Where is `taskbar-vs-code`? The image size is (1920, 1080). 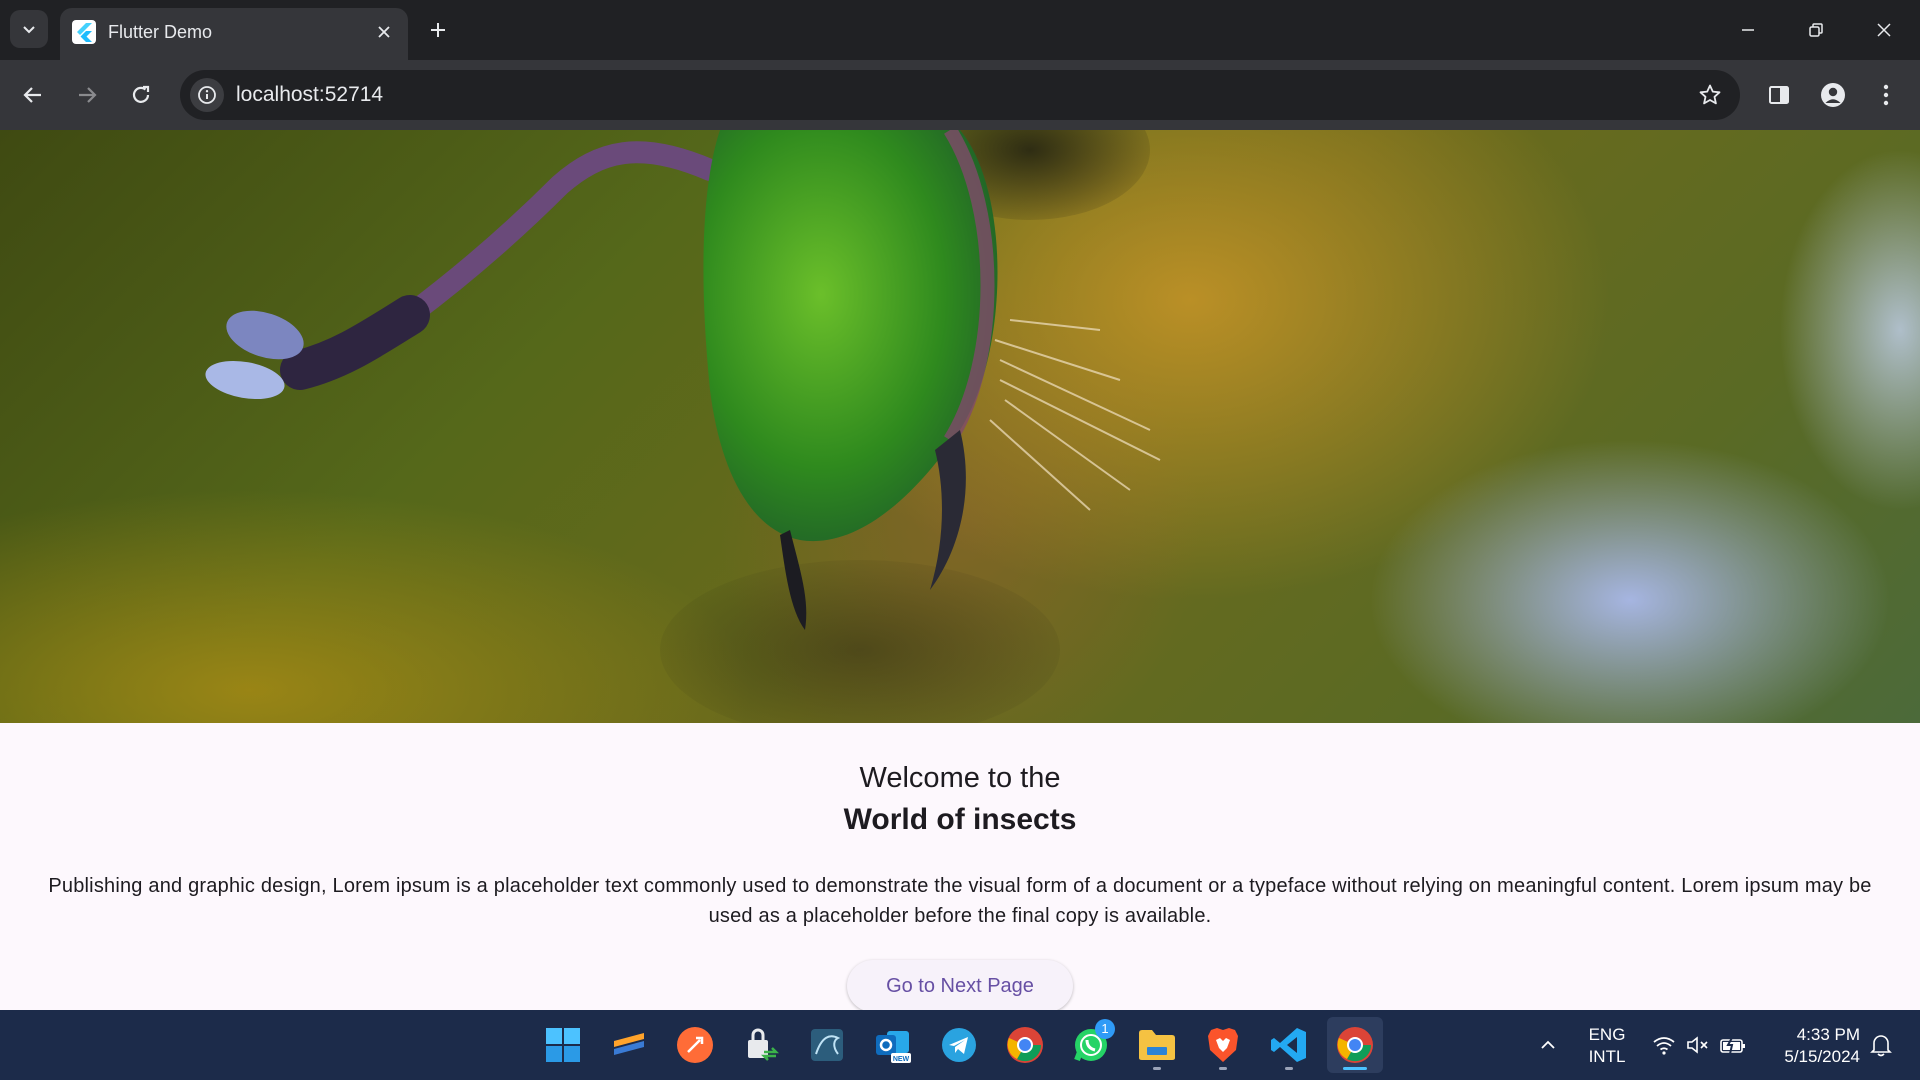
taskbar-vs-code is located at coordinates (1289, 1045).